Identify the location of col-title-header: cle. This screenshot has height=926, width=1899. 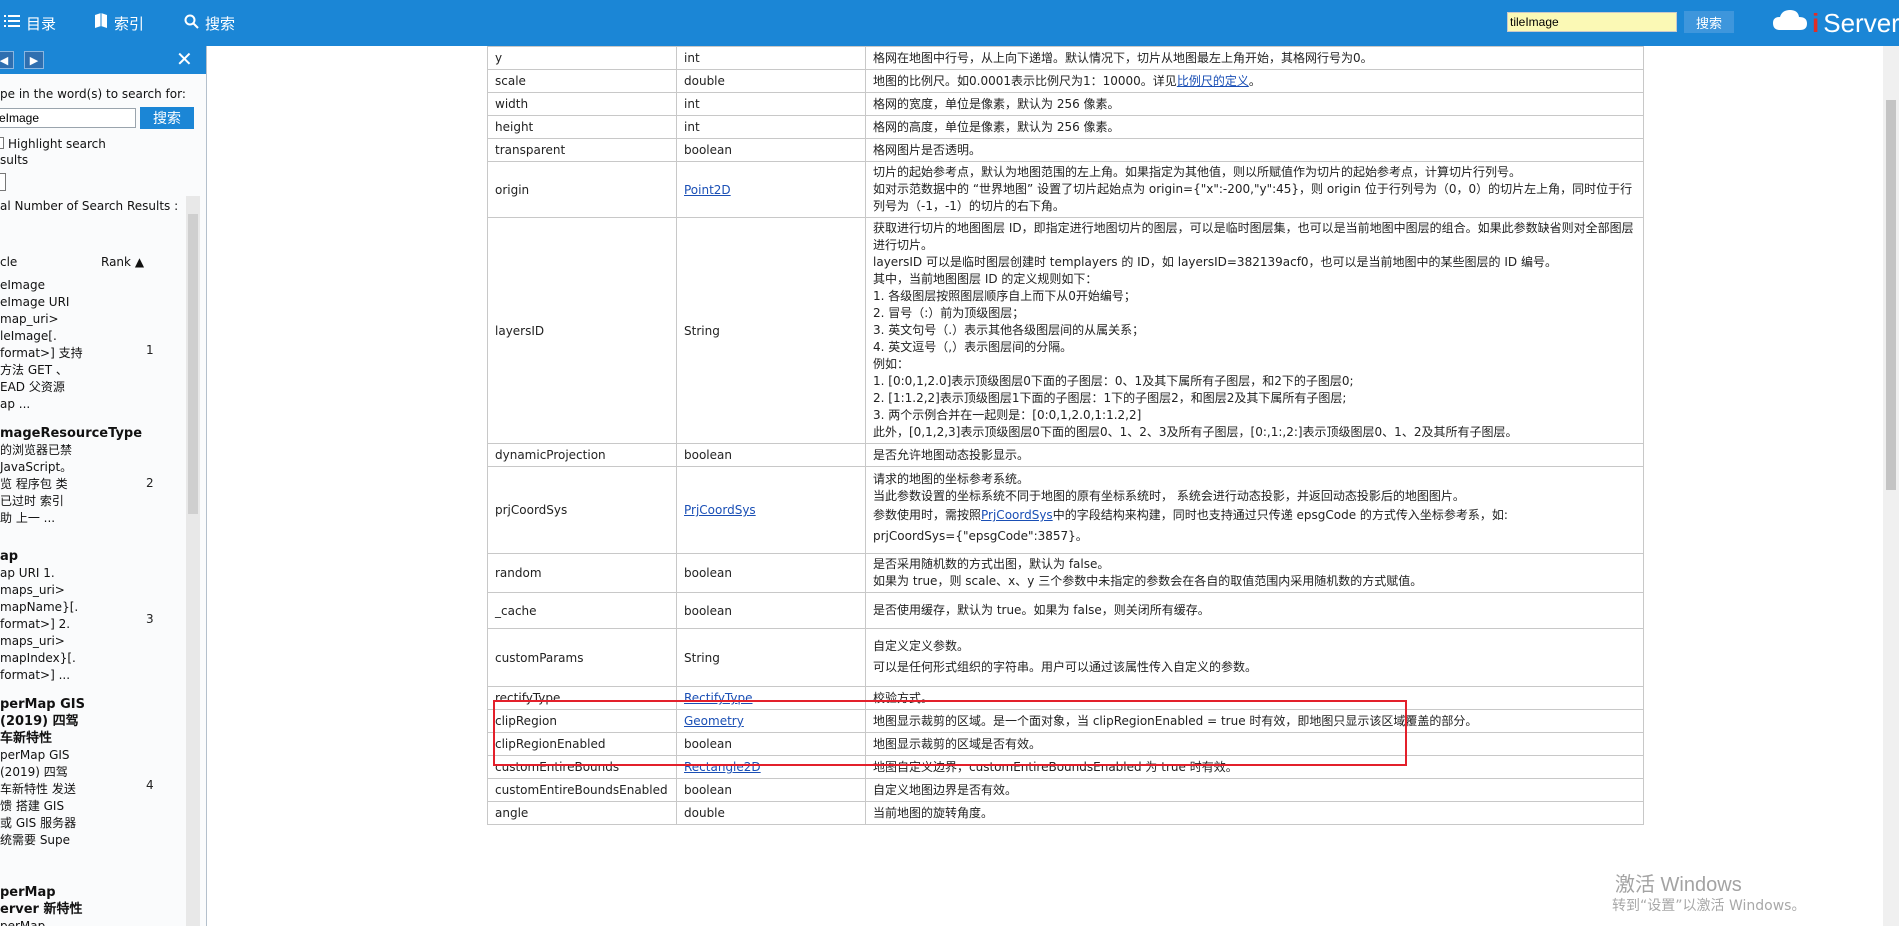
(8, 262).